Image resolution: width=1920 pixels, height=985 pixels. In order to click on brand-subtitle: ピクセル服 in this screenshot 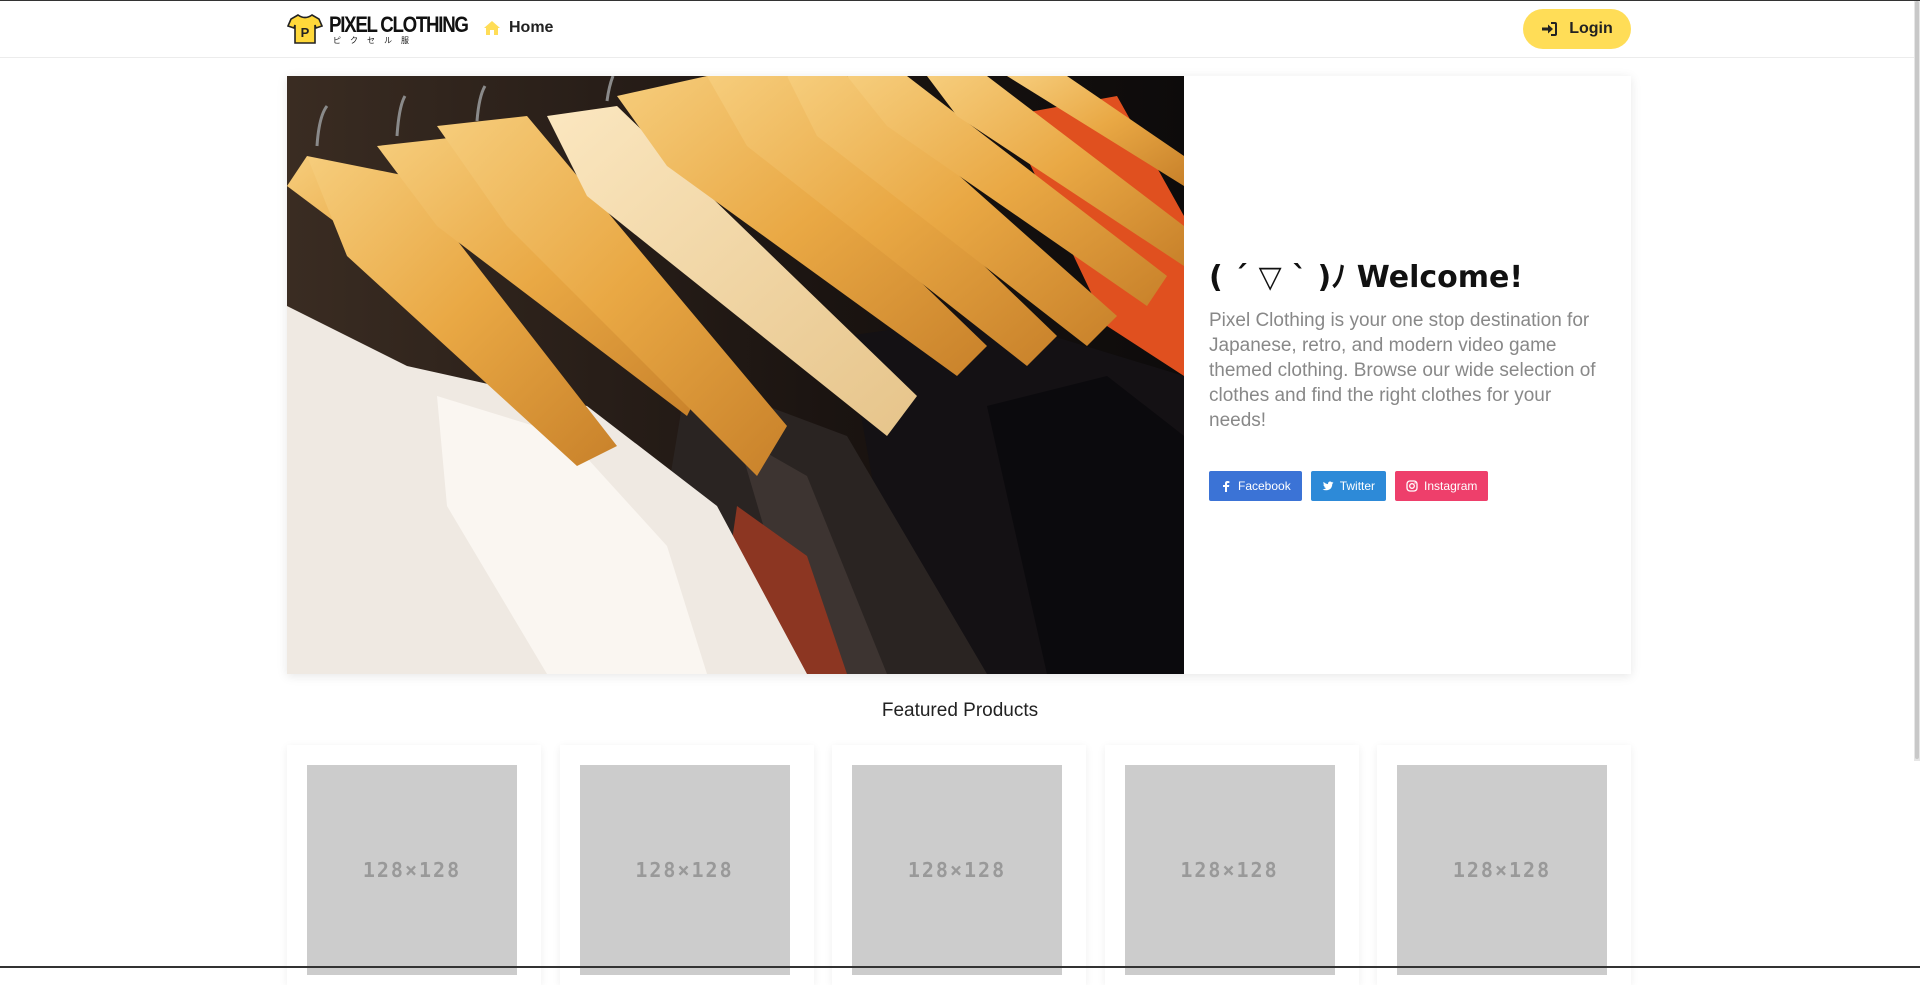, I will do `click(375, 40)`.